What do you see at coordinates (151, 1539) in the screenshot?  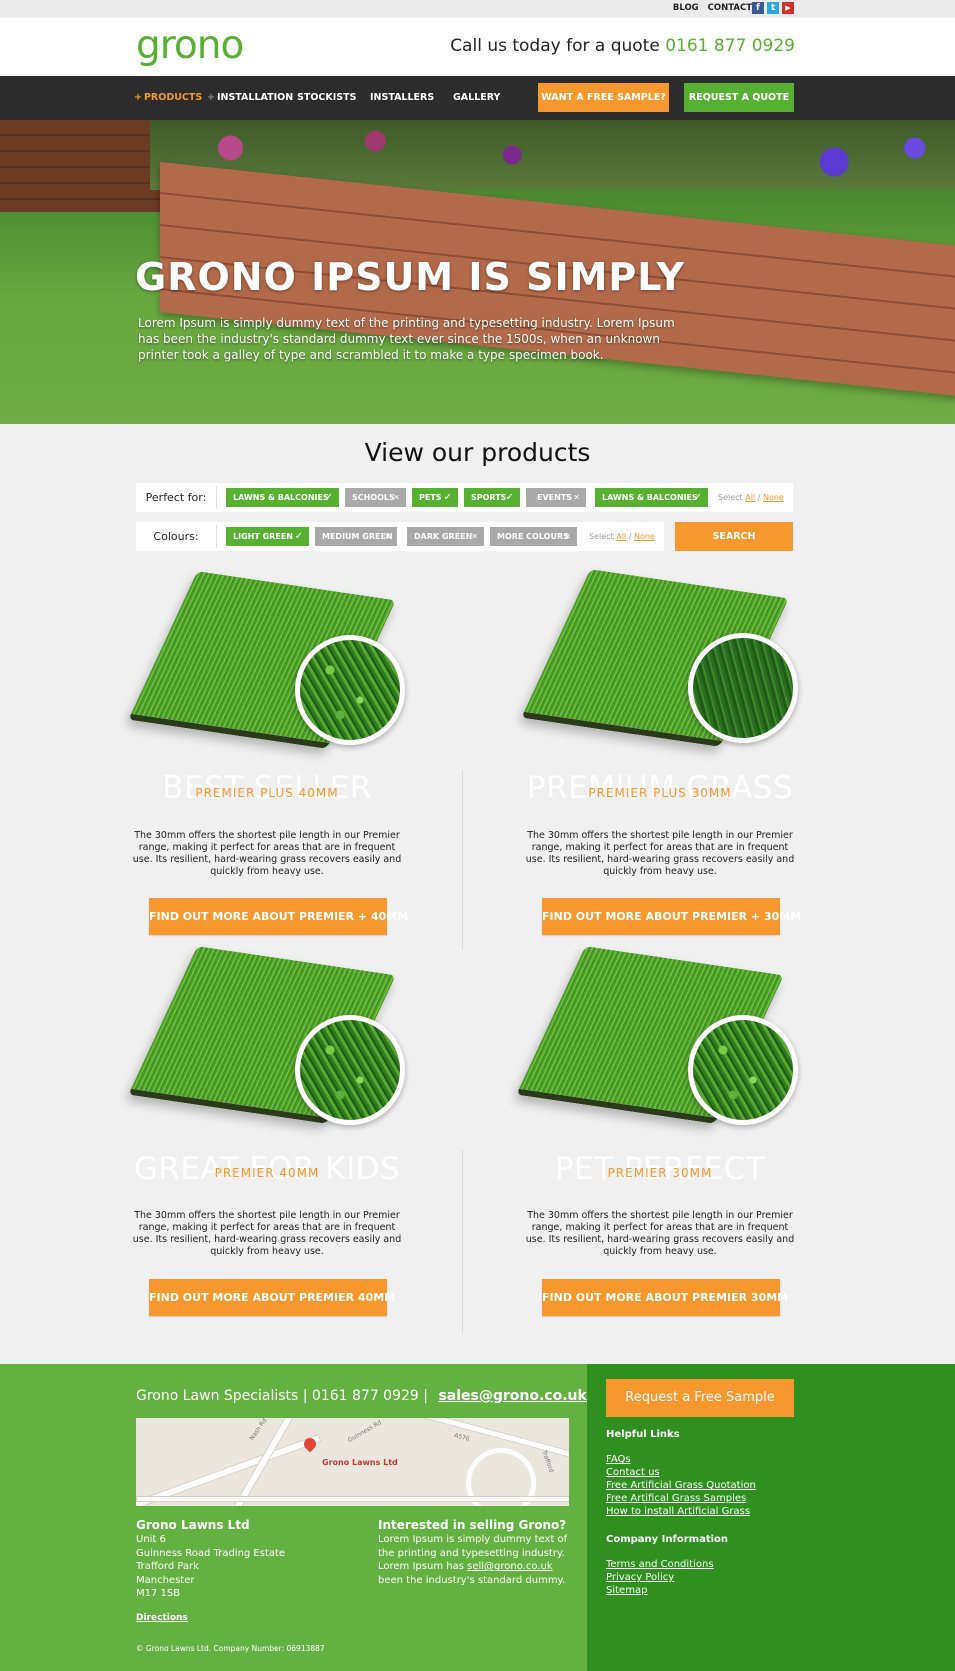 I see `address-line: Unit 6` at bounding box center [151, 1539].